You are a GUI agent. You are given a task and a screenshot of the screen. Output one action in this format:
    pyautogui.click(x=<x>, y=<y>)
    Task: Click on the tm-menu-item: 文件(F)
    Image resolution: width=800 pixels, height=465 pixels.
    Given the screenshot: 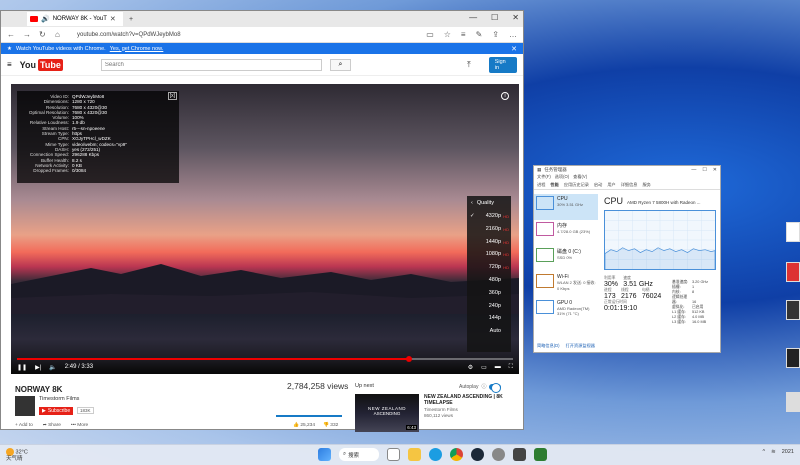 What is the action you would take?
    pyautogui.click(x=544, y=177)
    